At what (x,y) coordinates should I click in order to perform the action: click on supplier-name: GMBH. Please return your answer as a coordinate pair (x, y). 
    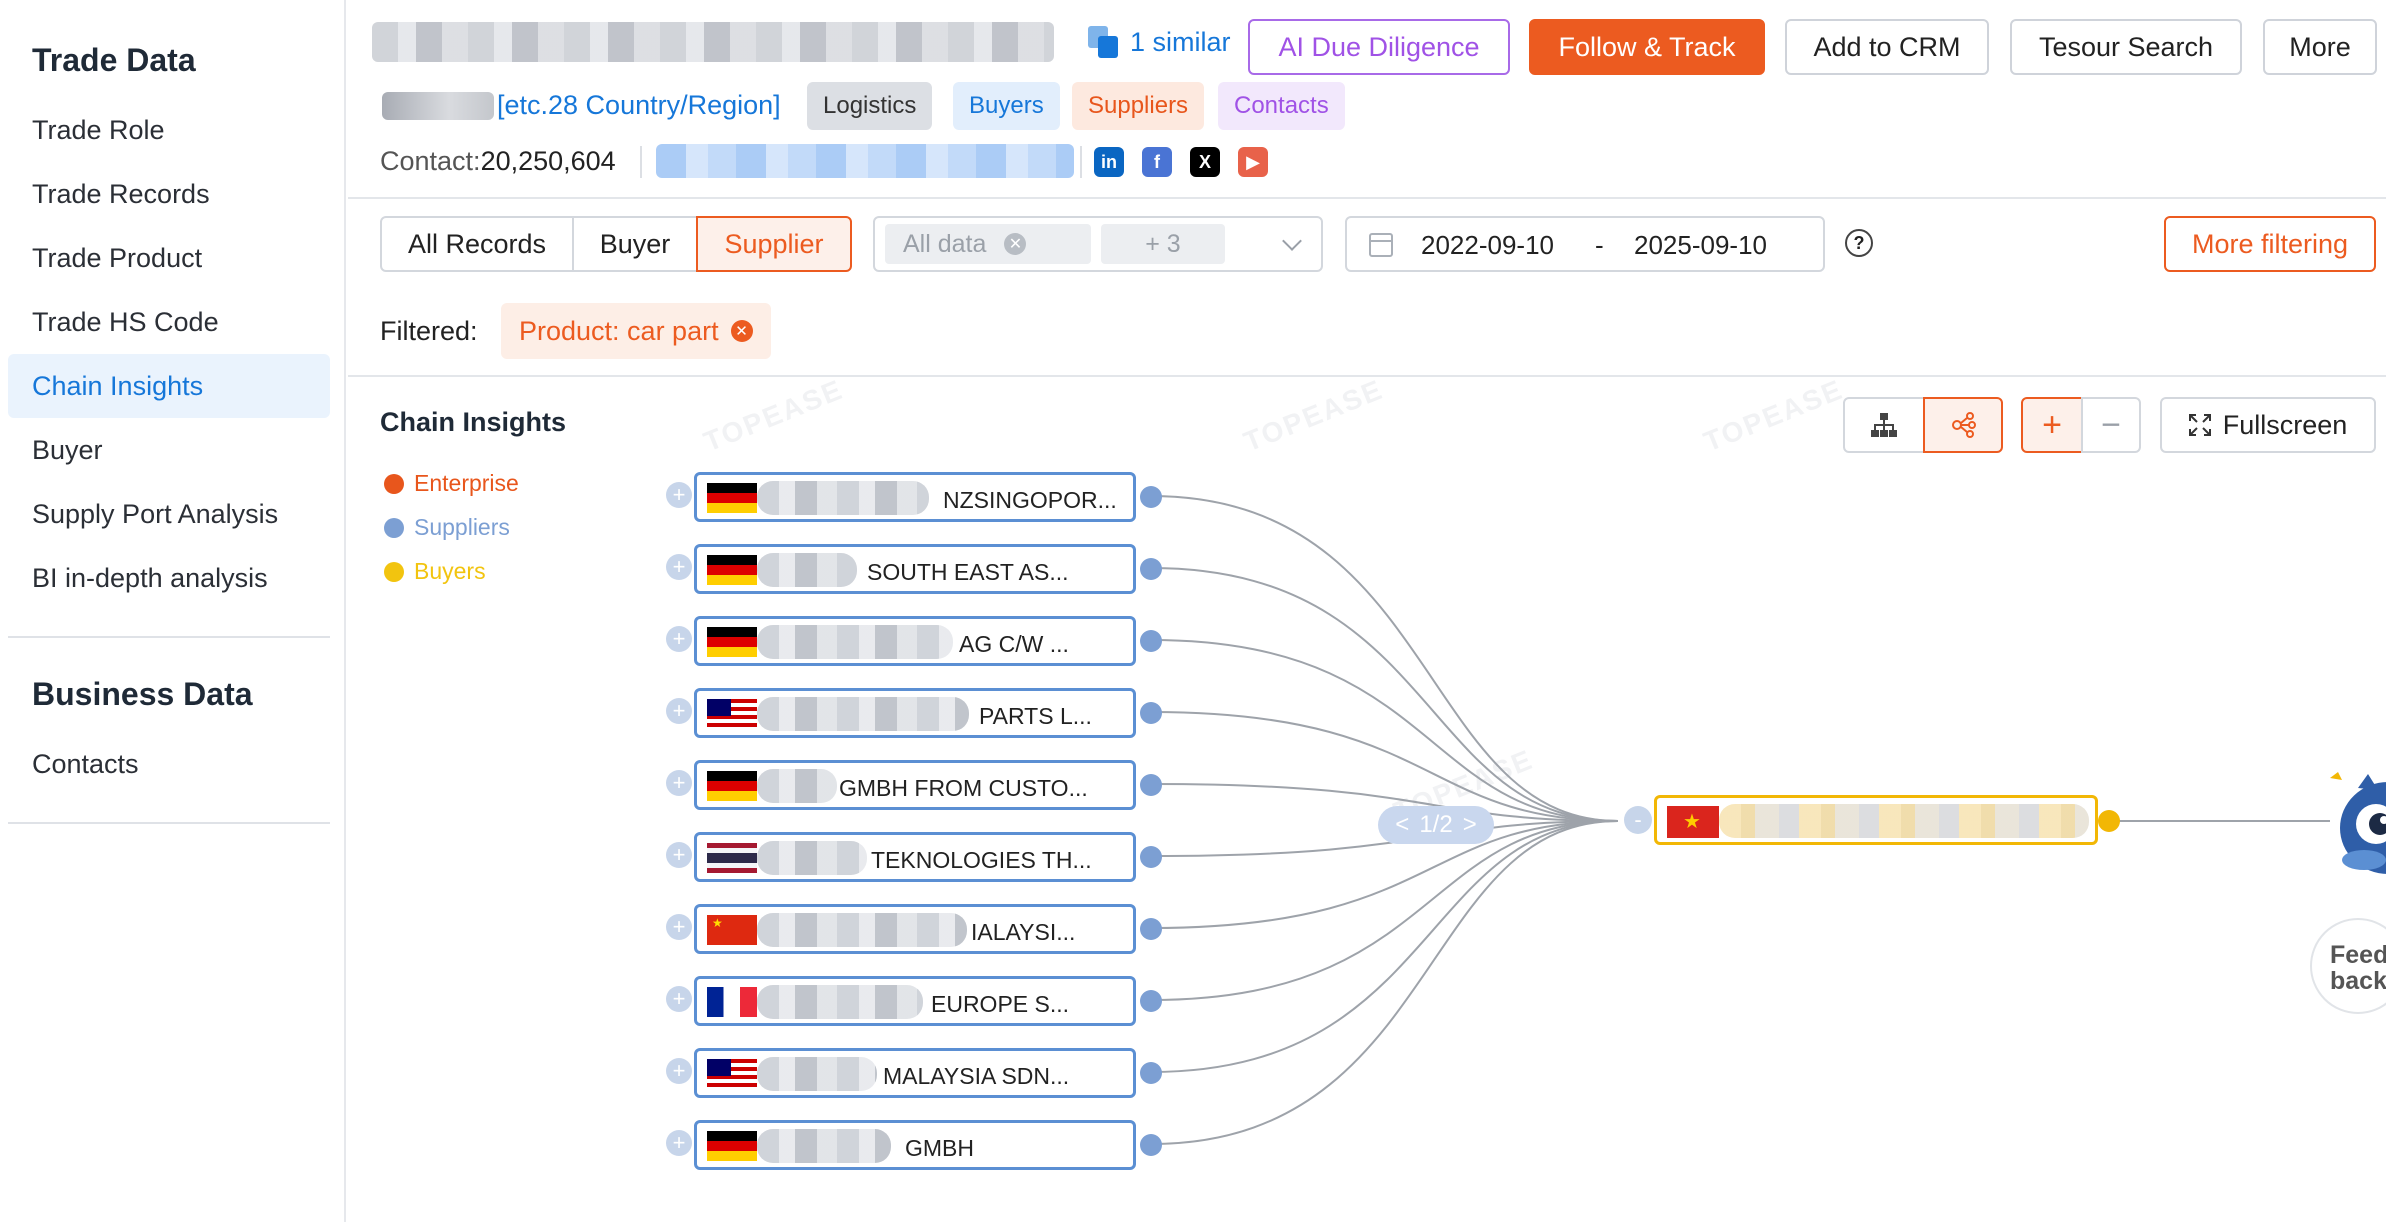
    Looking at the image, I should click on (939, 1148).